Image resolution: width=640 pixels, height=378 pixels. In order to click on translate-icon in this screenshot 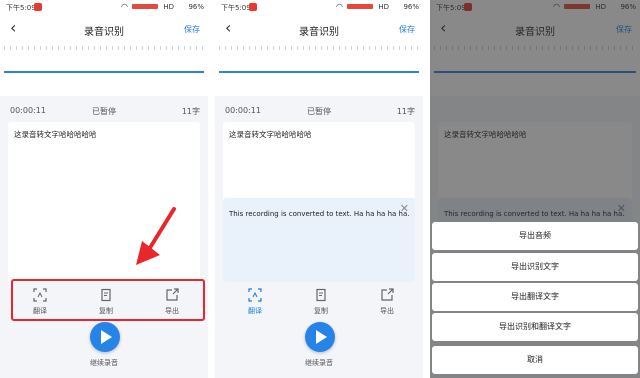, I will do `click(255, 295)`.